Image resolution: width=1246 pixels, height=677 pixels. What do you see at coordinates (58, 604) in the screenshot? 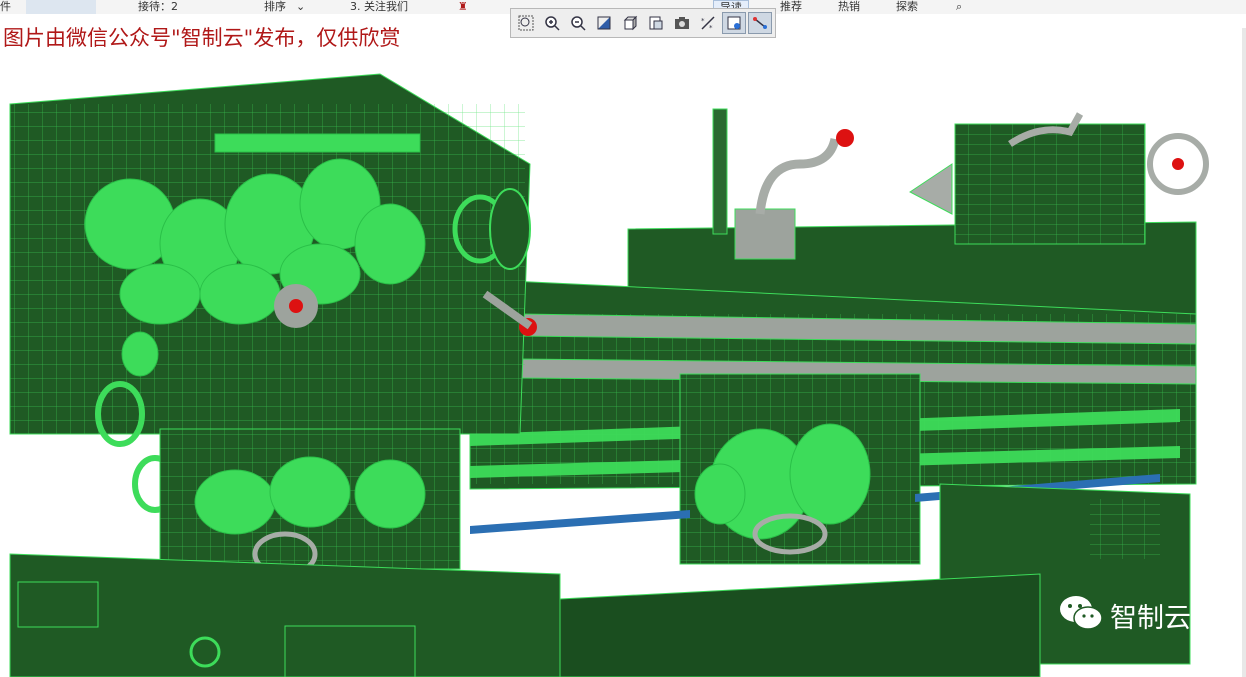
I see `base-foot` at bounding box center [58, 604].